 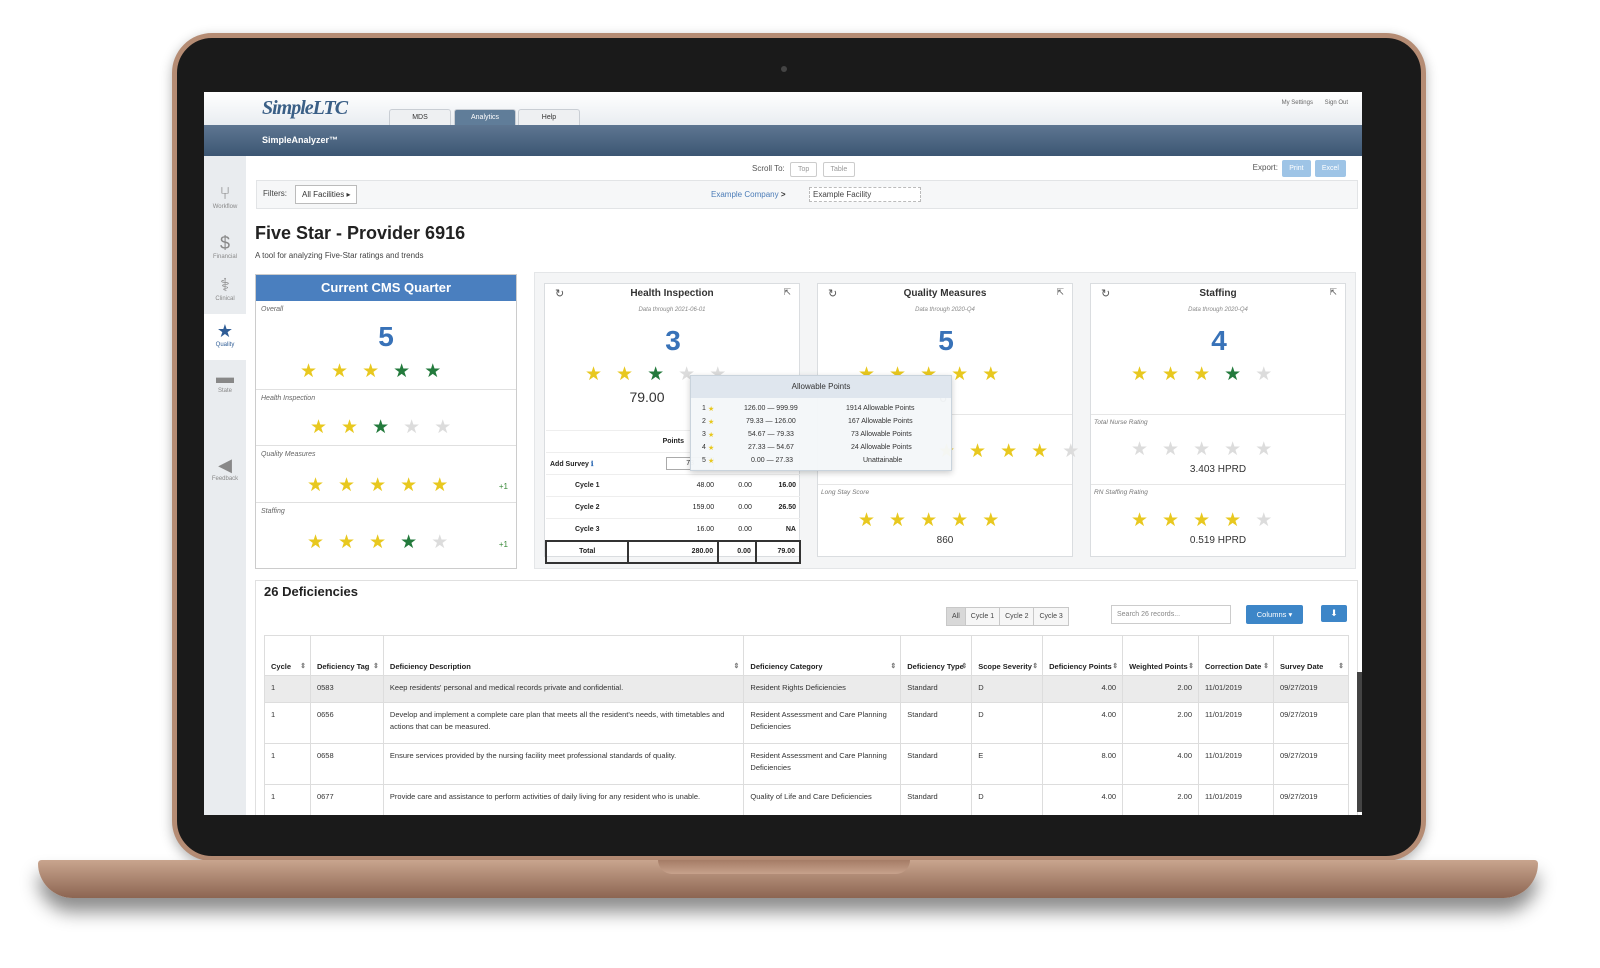 I want to click on tooltip-row: 1 ★ 126.00 — 999.99 1914 Allowable Points, so click(x=808, y=409).